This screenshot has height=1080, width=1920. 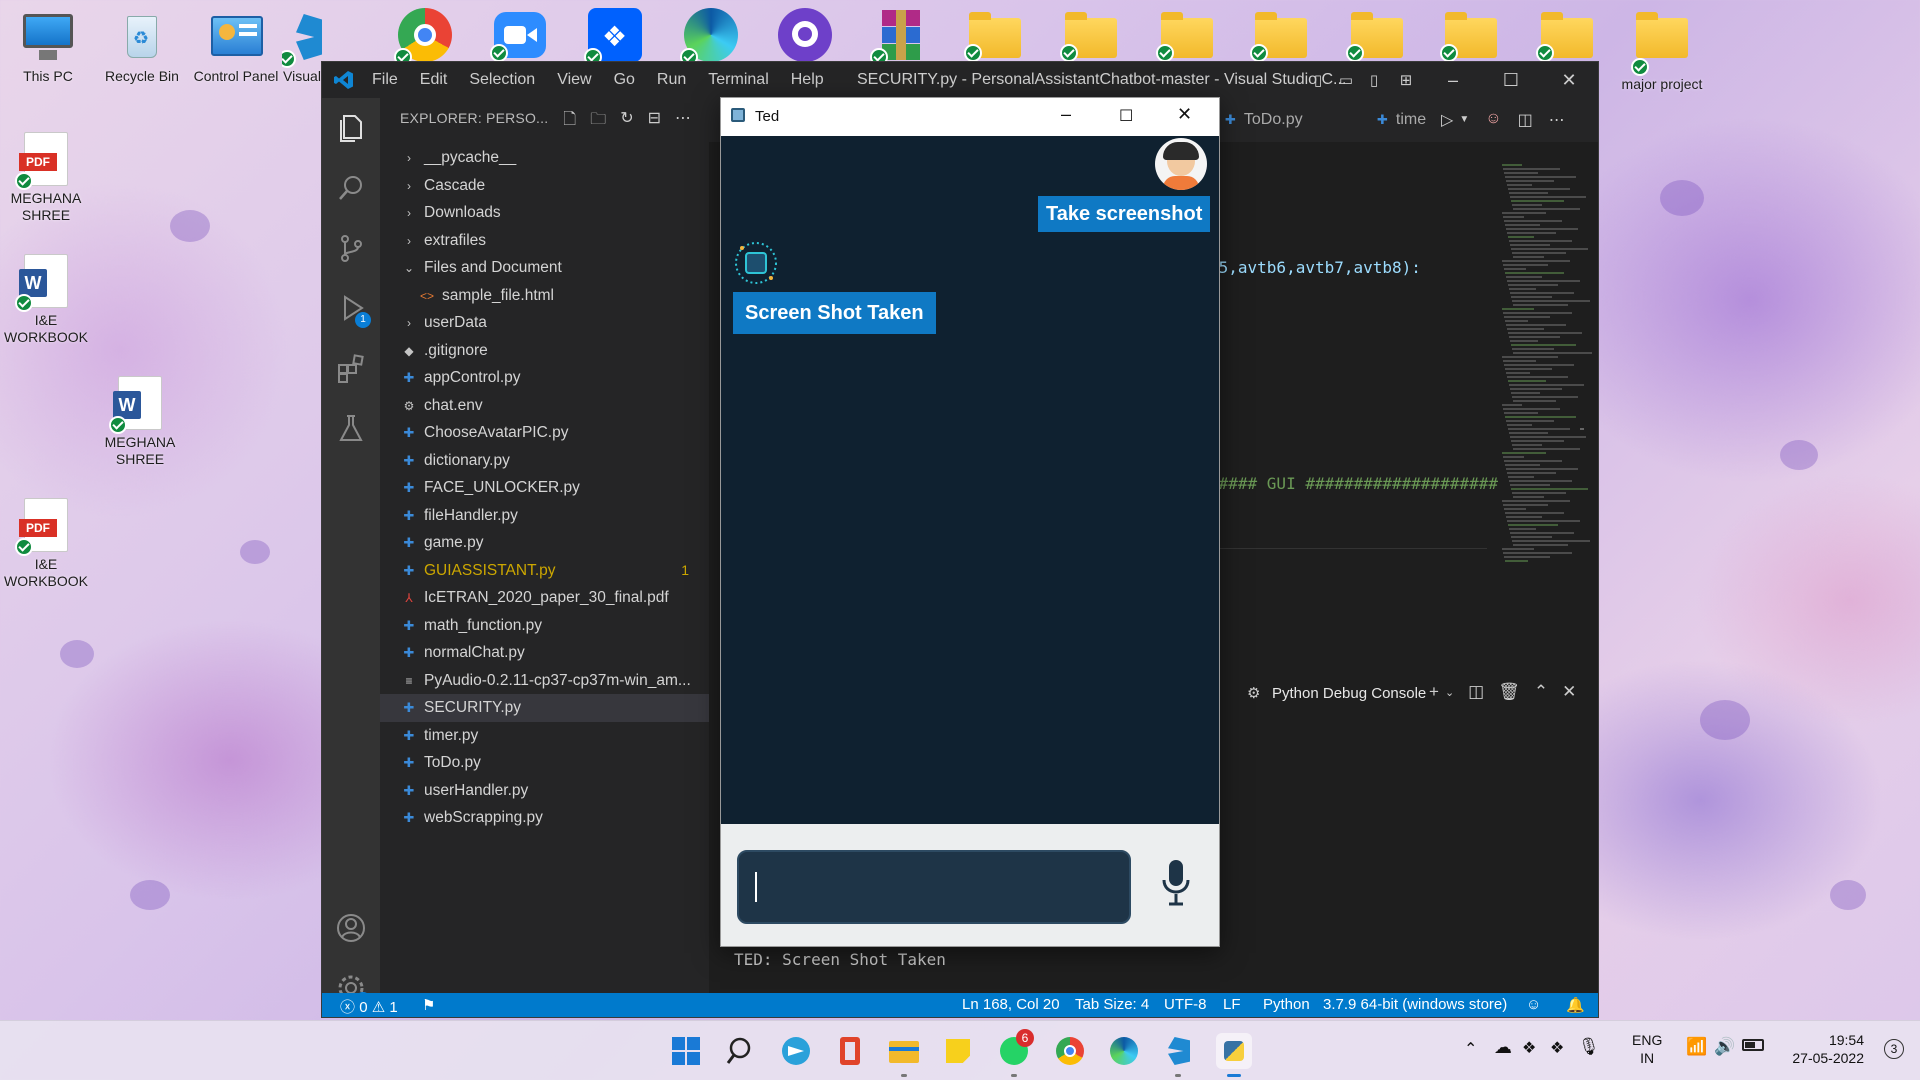 I want to click on desktop-icon-ie-workbook-pdf: PDF I&E WORKBOOK, so click(x=46, y=544).